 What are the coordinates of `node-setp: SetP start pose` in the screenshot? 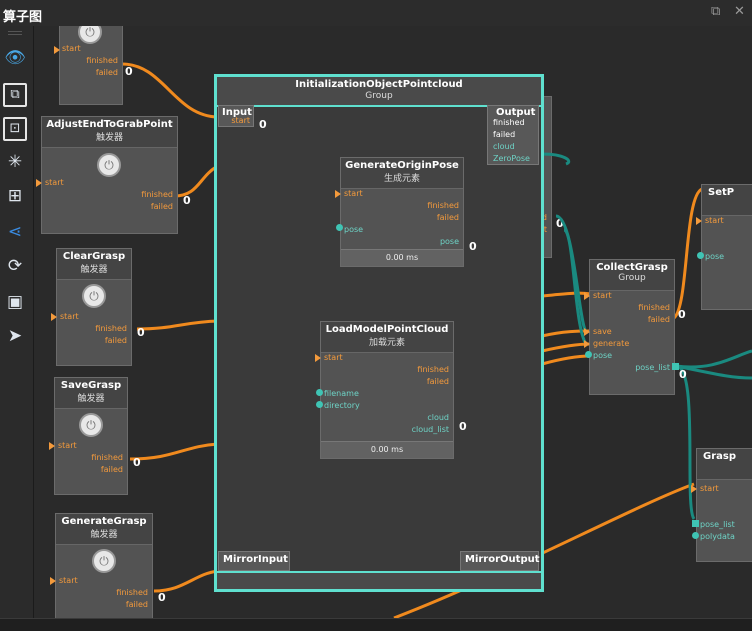 It's located at (724, 247).